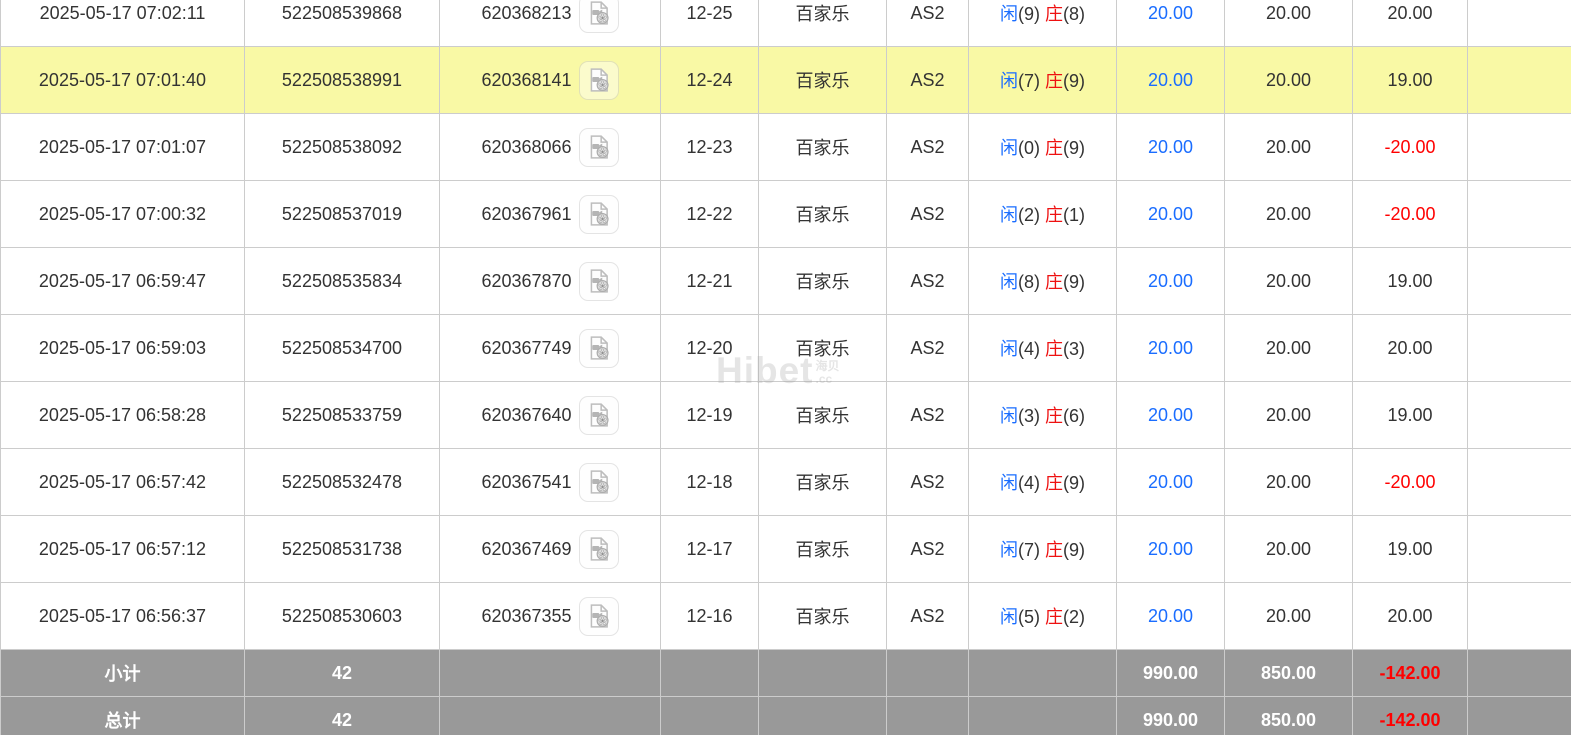 The image size is (1571, 735). I want to click on cell-bet-id: 522508530603, so click(342, 616).